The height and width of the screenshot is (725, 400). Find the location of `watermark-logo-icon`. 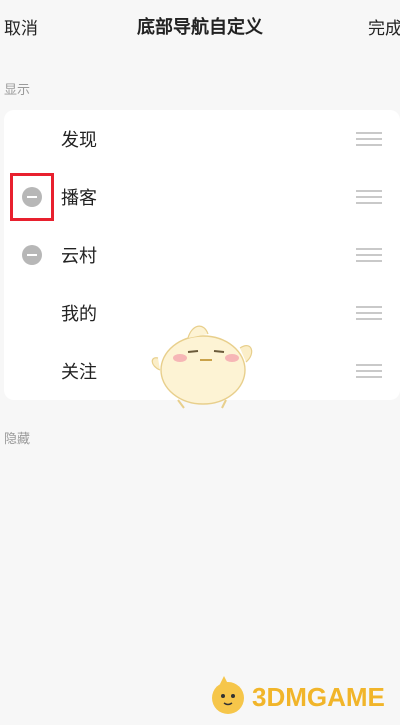

watermark-logo-icon is located at coordinates (228, 695).